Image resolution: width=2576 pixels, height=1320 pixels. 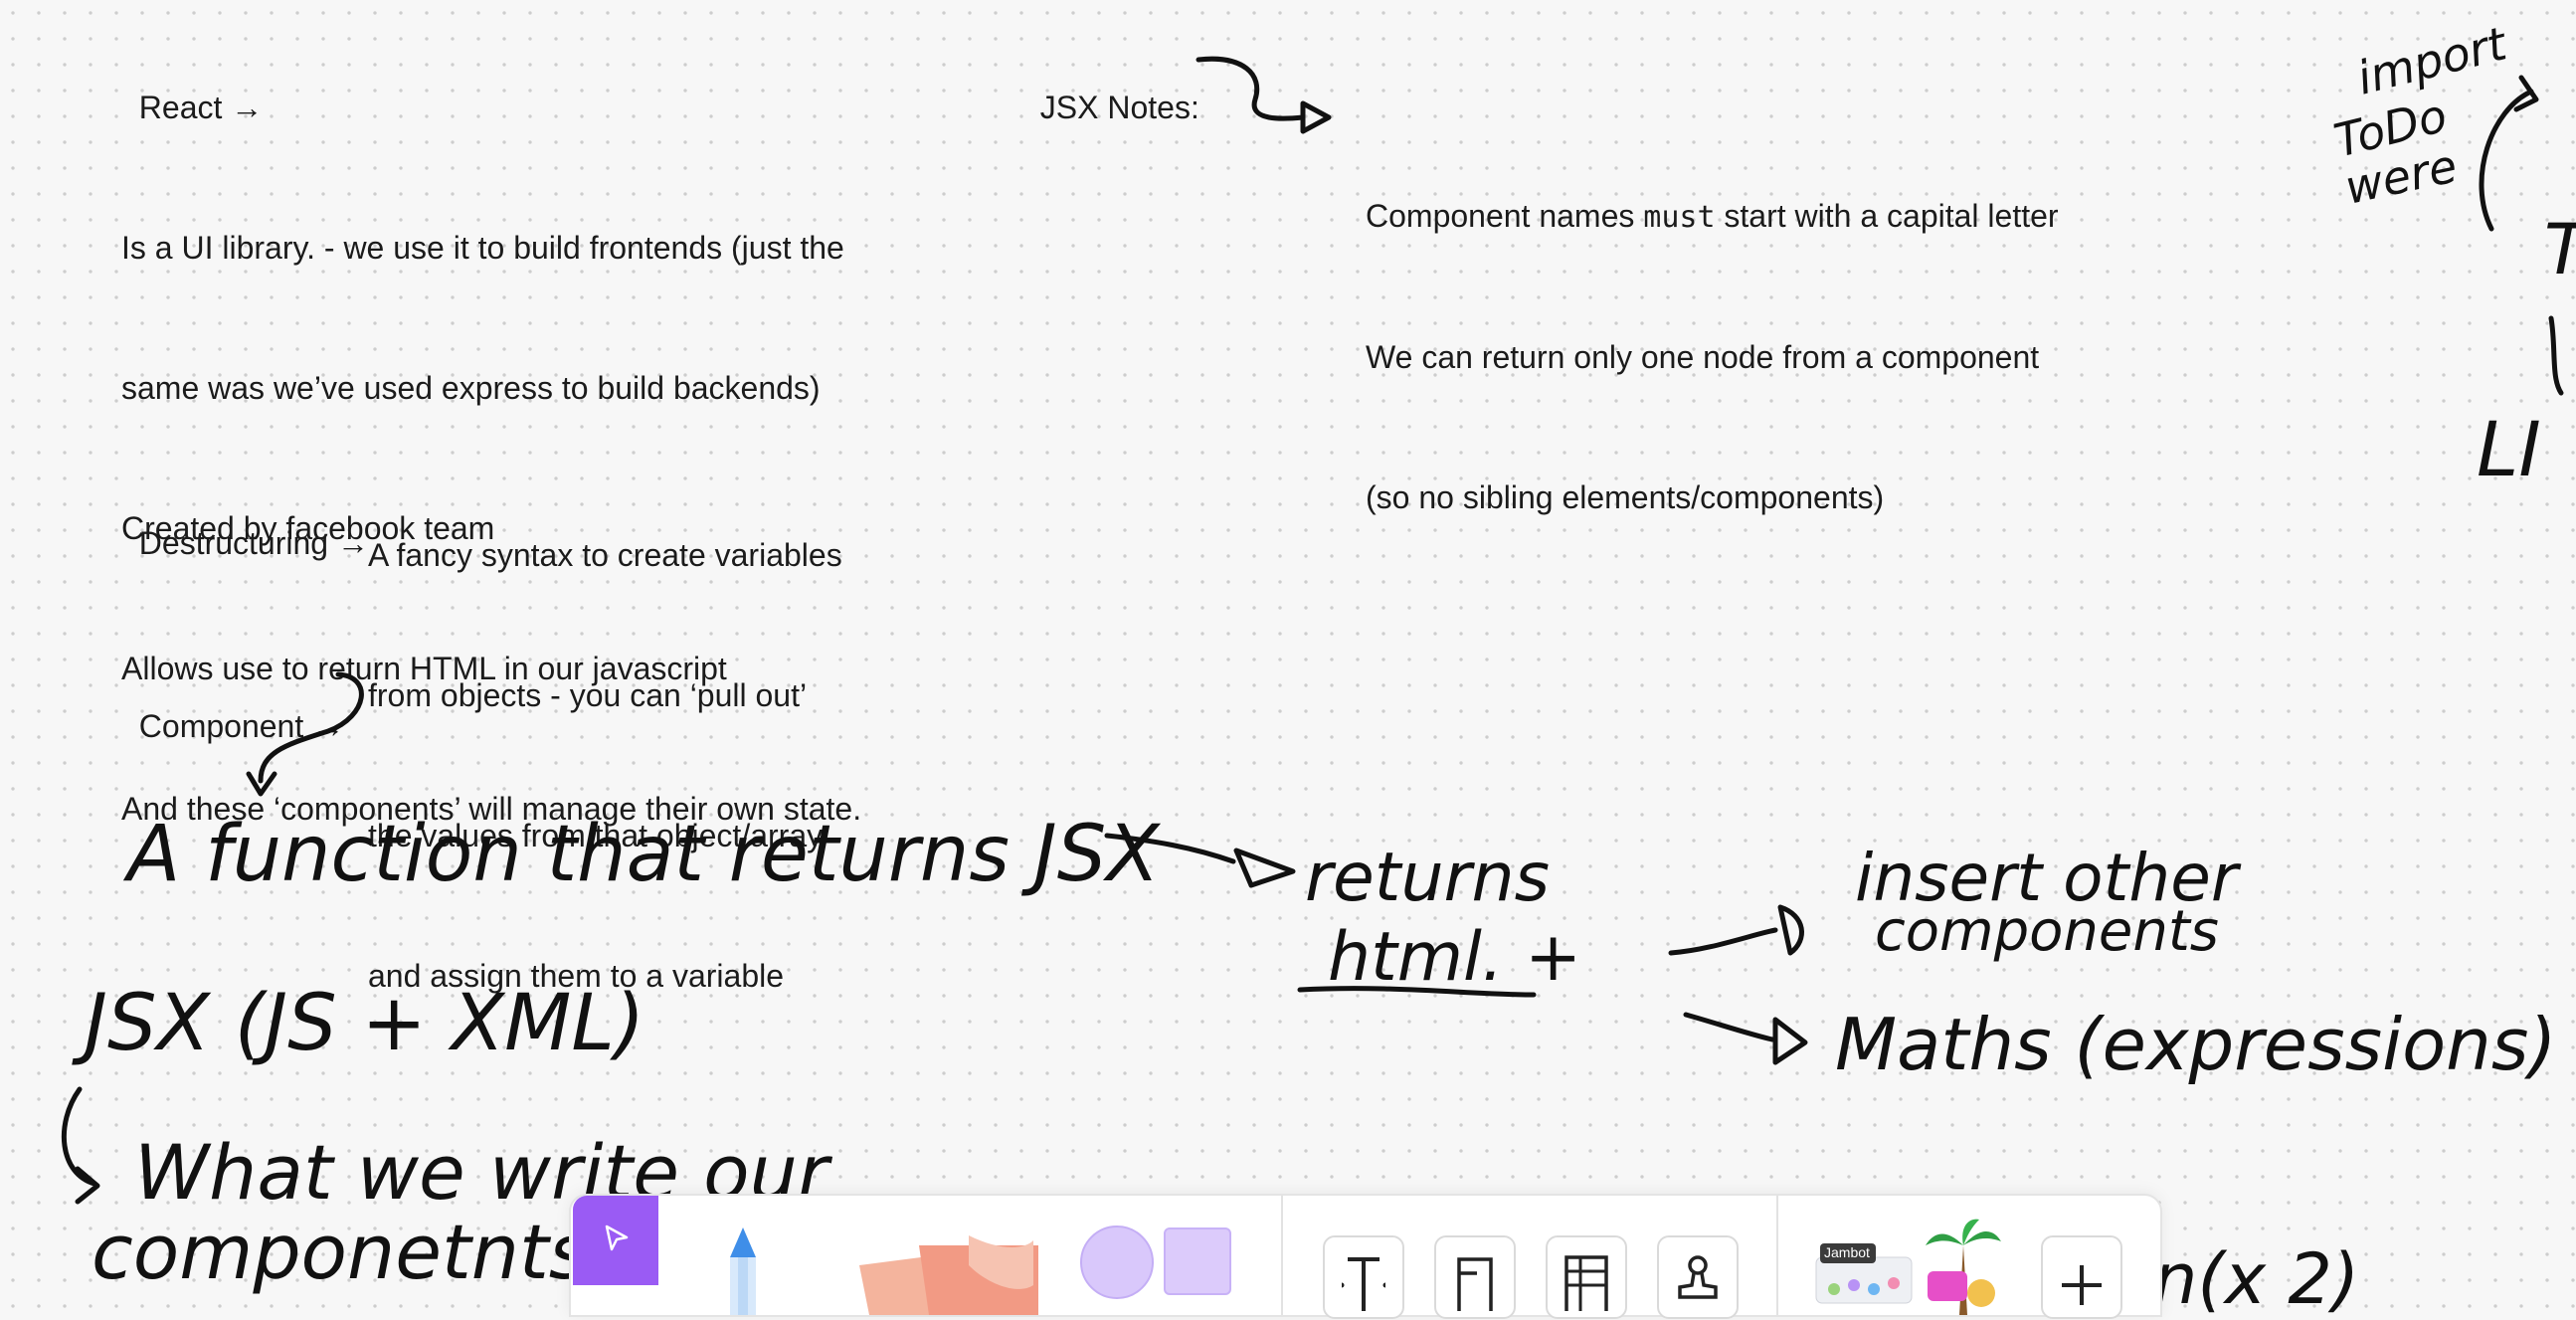 I want to click on insert-arrowhead, so click(x=1790, y=930).